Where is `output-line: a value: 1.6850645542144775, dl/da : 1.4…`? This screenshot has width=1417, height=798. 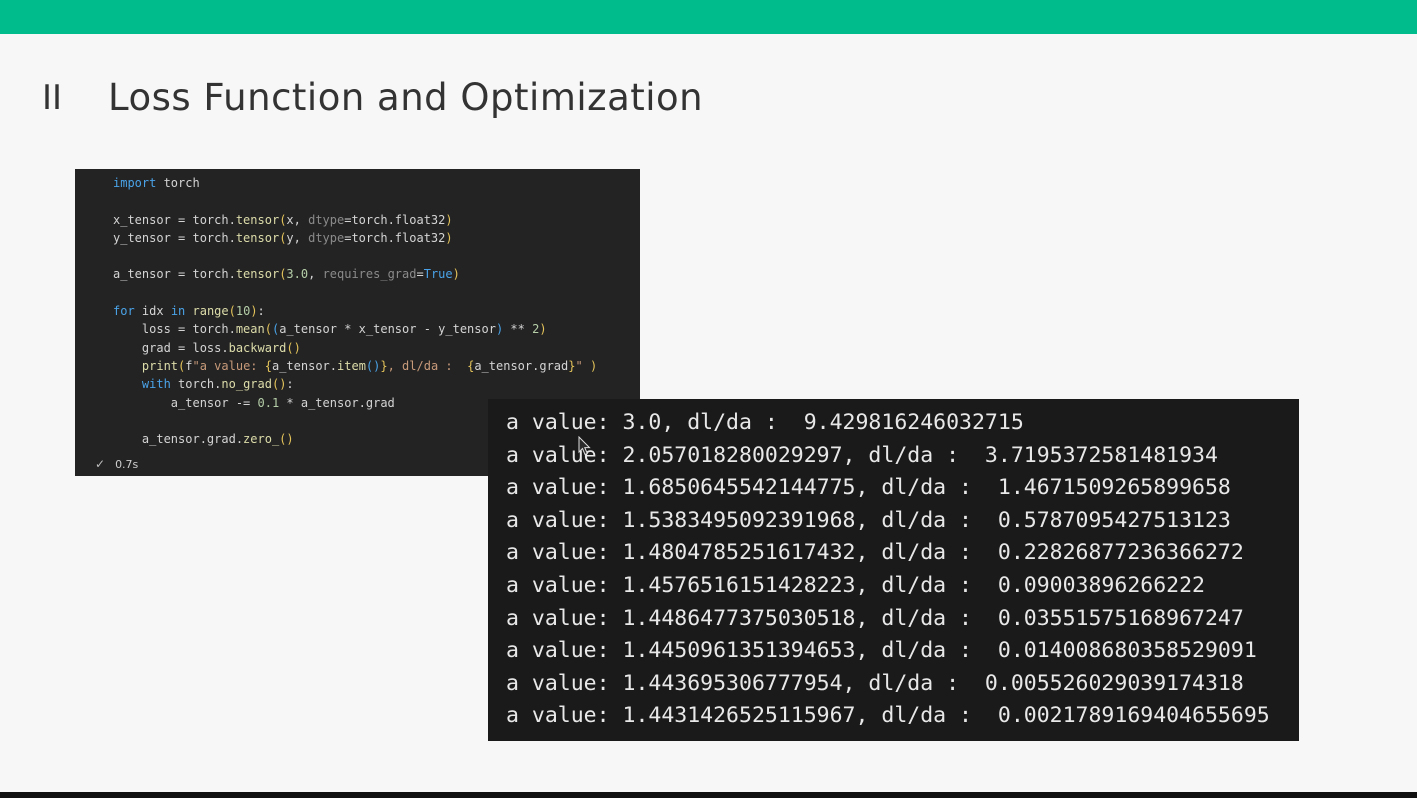
output-line: a value: 1.6850645542144775, dl/da : 1.4… is located at coordinates (868, 488).